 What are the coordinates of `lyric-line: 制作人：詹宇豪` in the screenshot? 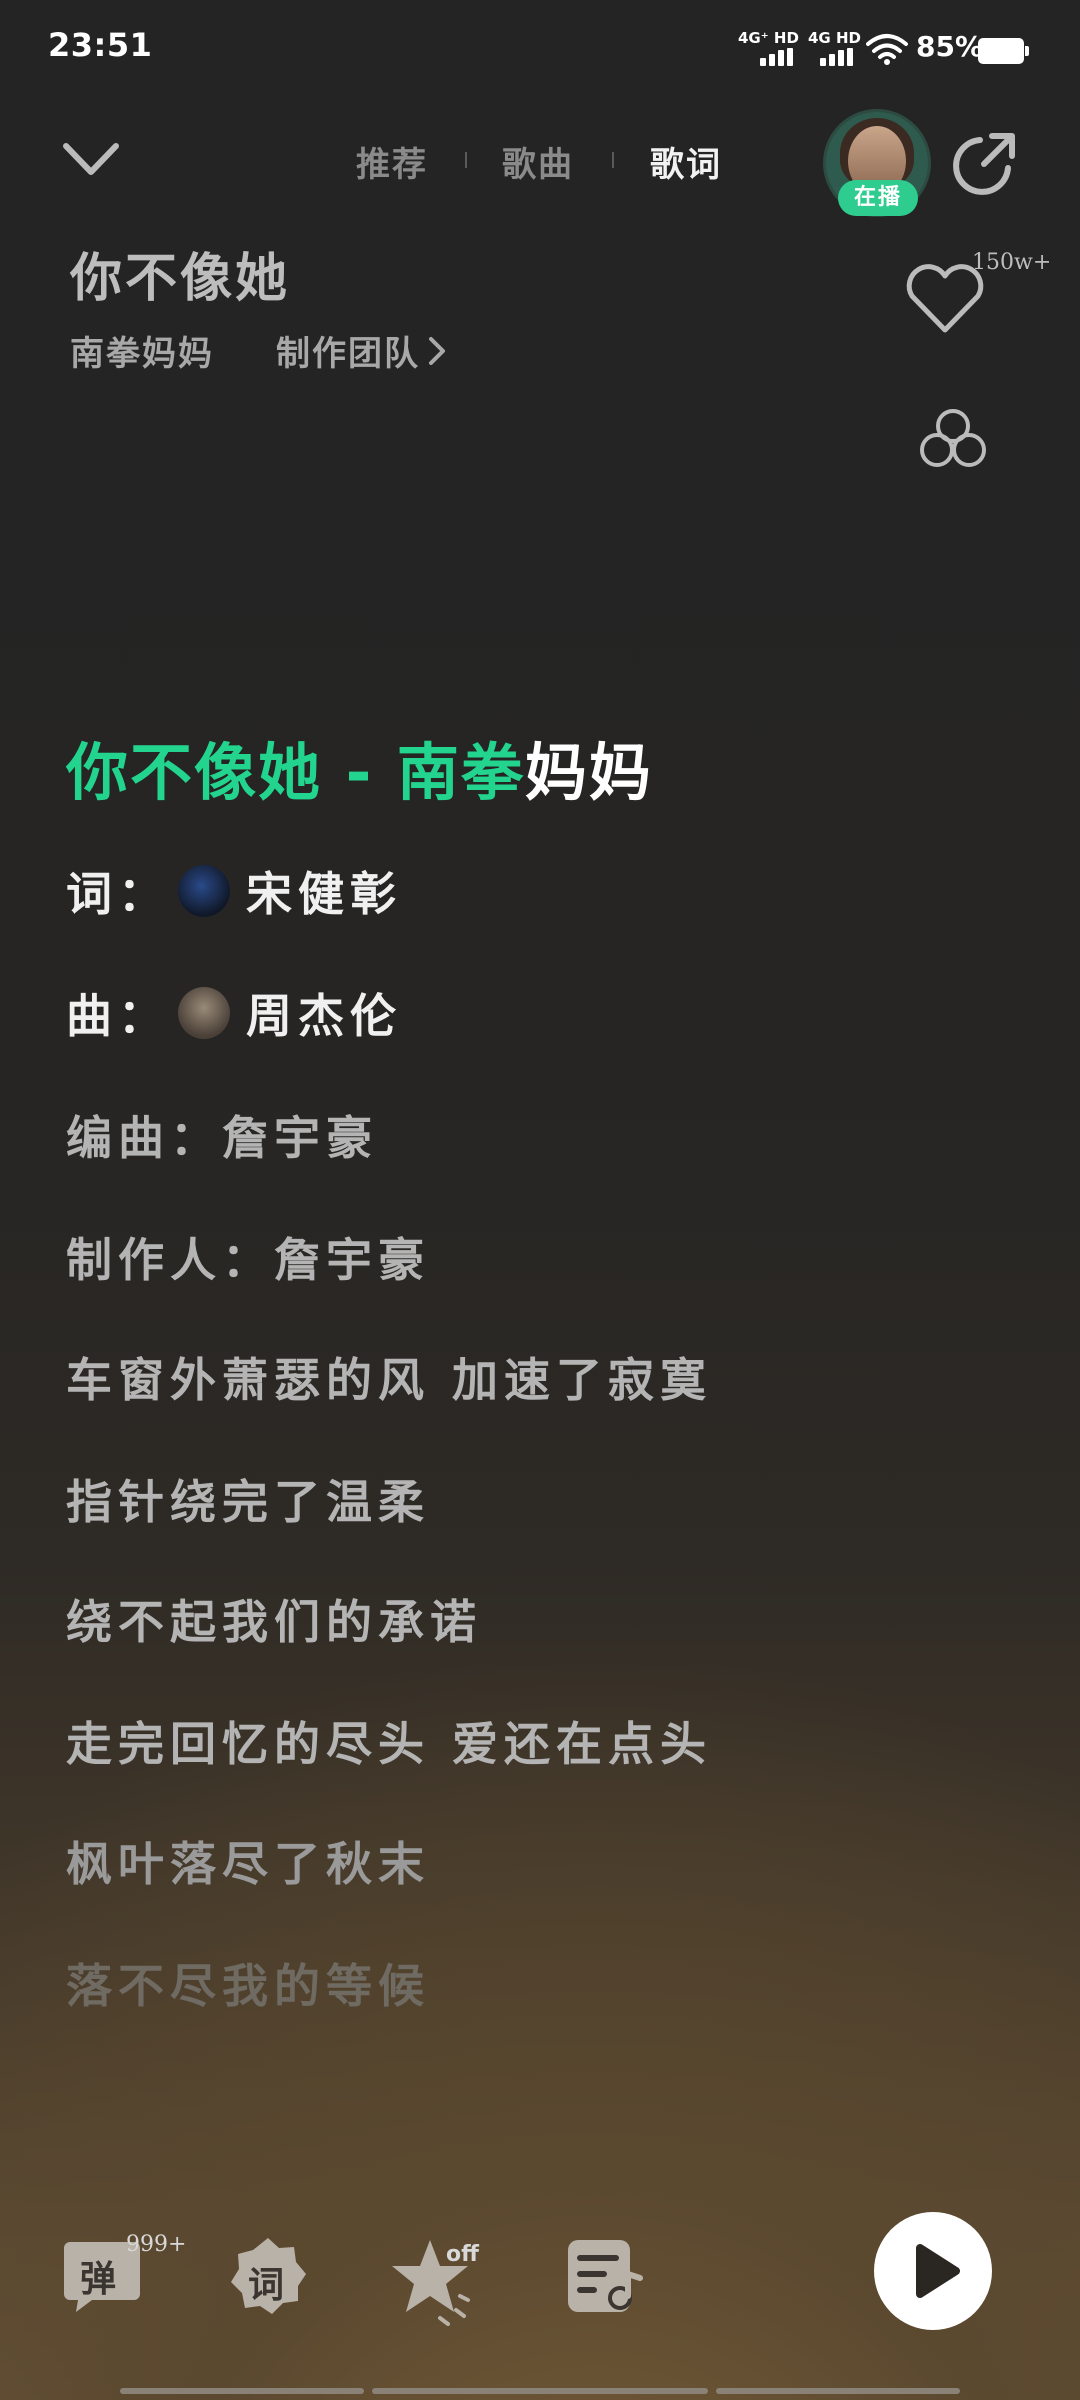 It's located at (248, 1257).